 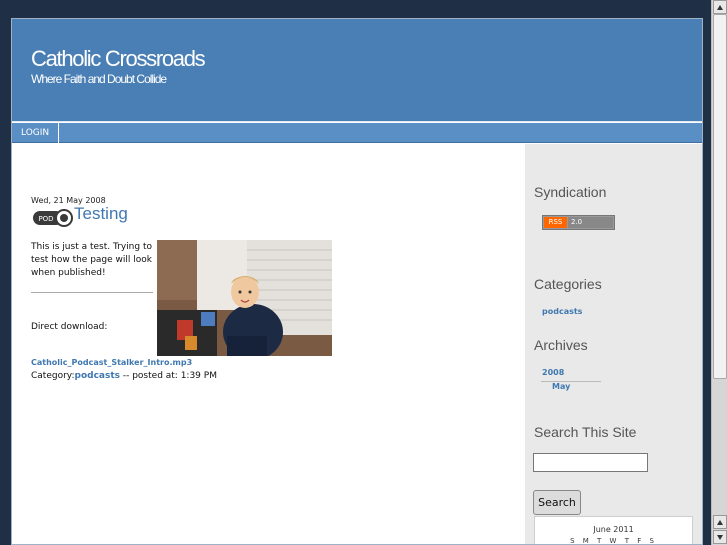 What do you see at coordinates (244, 298) in the screenshot?
I see `post-photo` at bounding box center [244, 298].